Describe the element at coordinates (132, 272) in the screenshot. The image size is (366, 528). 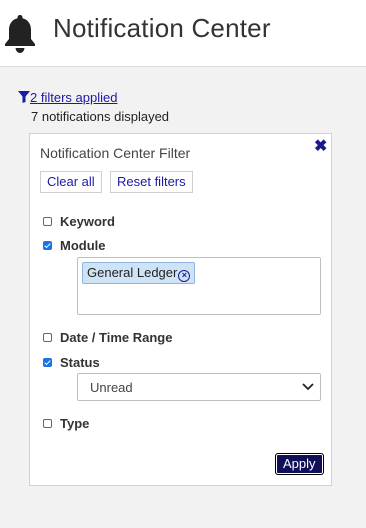
I see `module-tag-label: General Ledger` at that location.